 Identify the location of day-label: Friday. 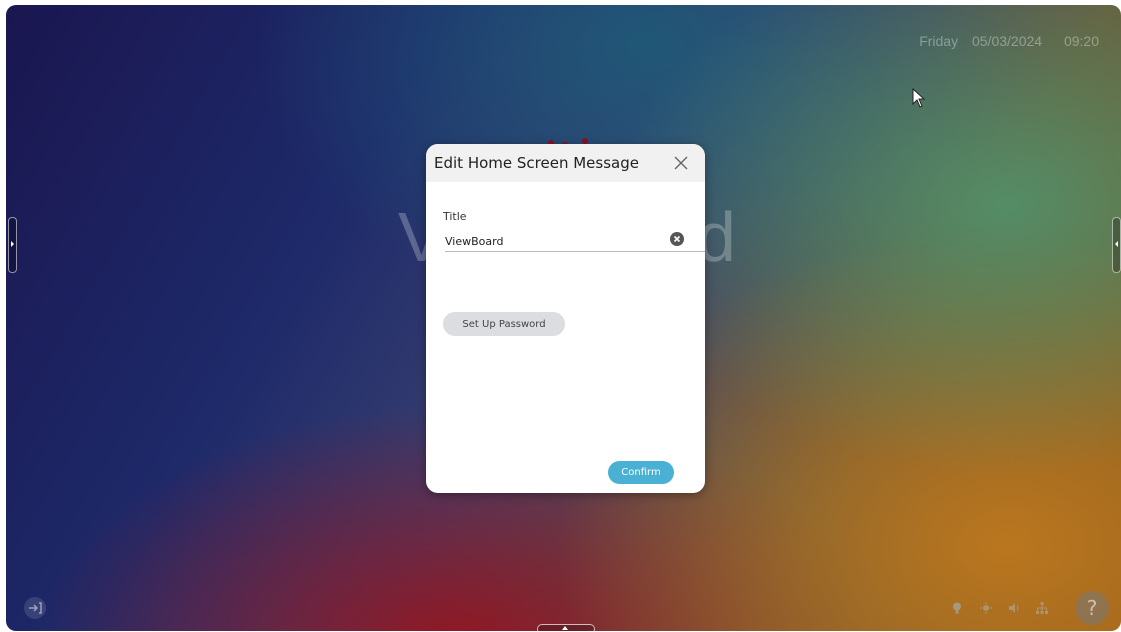
(939, 41).